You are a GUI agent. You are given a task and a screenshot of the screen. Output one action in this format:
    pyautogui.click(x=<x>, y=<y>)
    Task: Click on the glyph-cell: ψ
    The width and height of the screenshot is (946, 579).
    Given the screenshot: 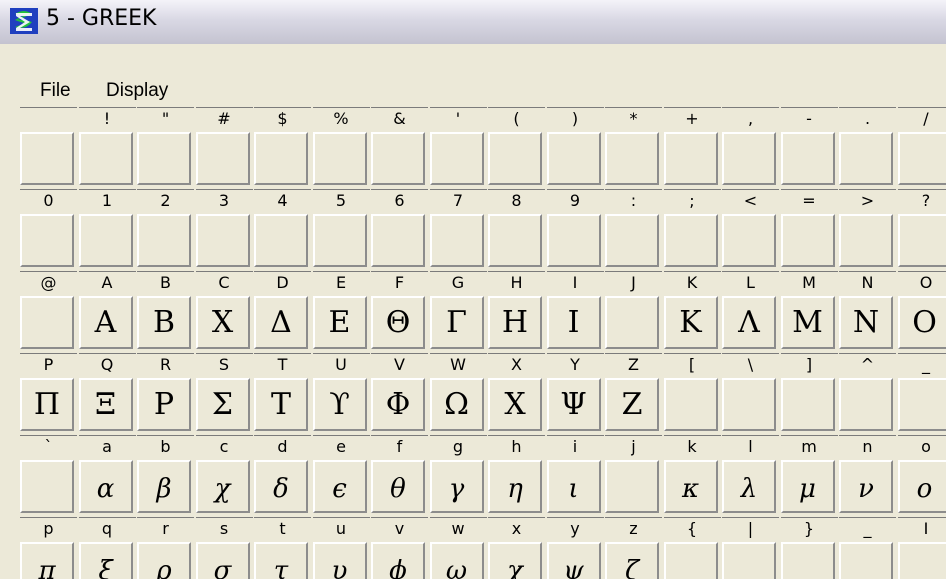 What is the action you would take?
    pyautogui.click(x=573, y=560)
    